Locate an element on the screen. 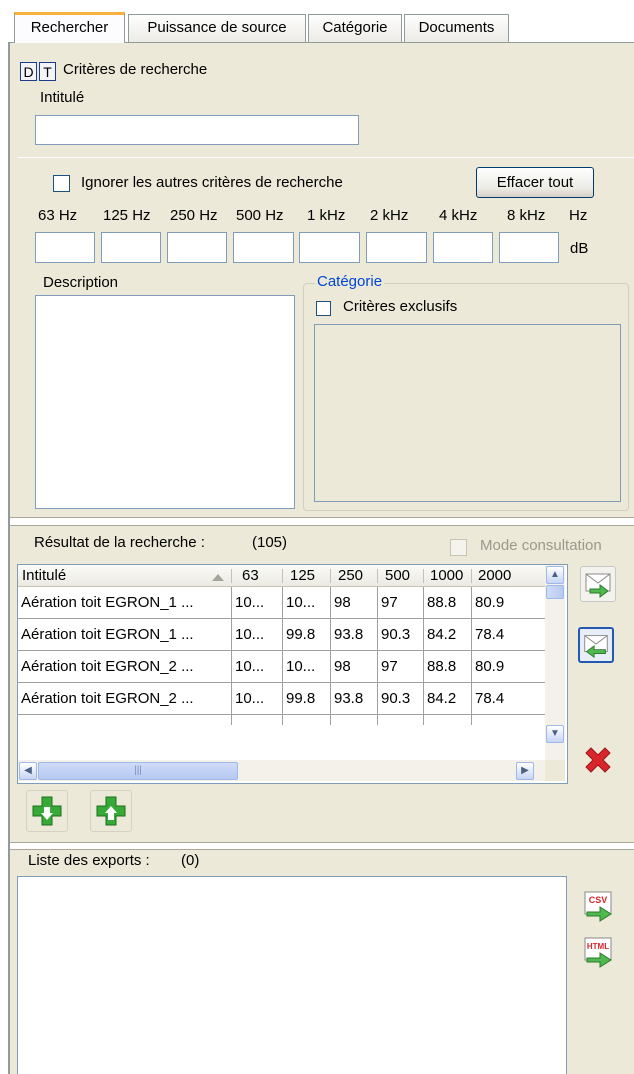  col-header-500: 500 is located at coordinates (400, 576).